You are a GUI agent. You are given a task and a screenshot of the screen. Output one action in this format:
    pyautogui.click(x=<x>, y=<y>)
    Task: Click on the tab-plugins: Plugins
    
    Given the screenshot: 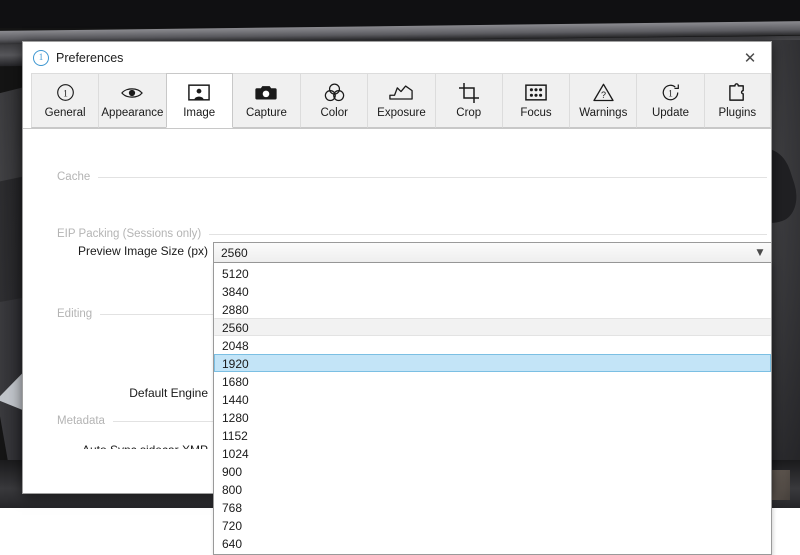 What is the action you would take?
    pyautogui.click(x=737, y=100)
    